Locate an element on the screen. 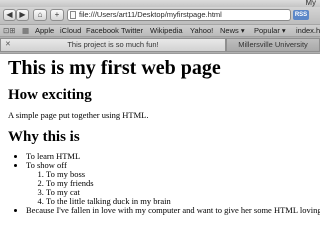 Image resolution: width=320 pixels, height=248 pixels. forward-arrow-icon: ▶ is located at coordinates (22, 14).